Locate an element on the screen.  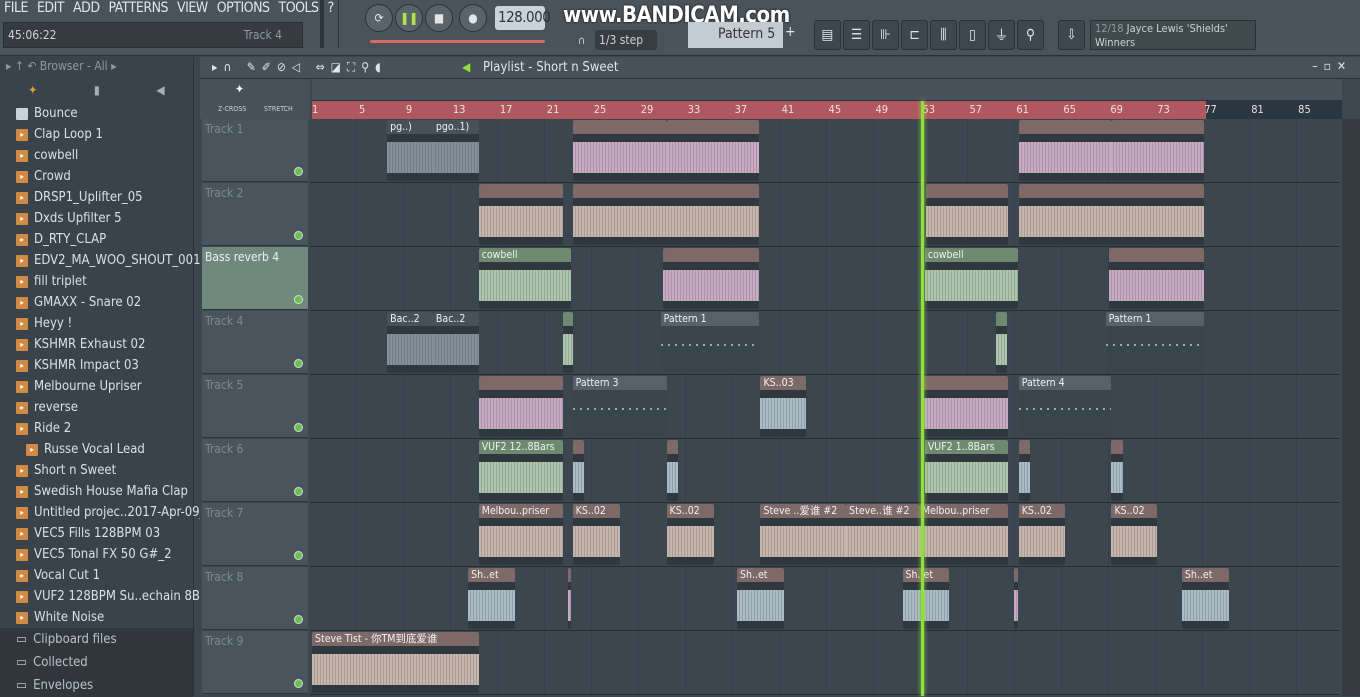
track-header: Track 8 is located at coordinates (255, 598).